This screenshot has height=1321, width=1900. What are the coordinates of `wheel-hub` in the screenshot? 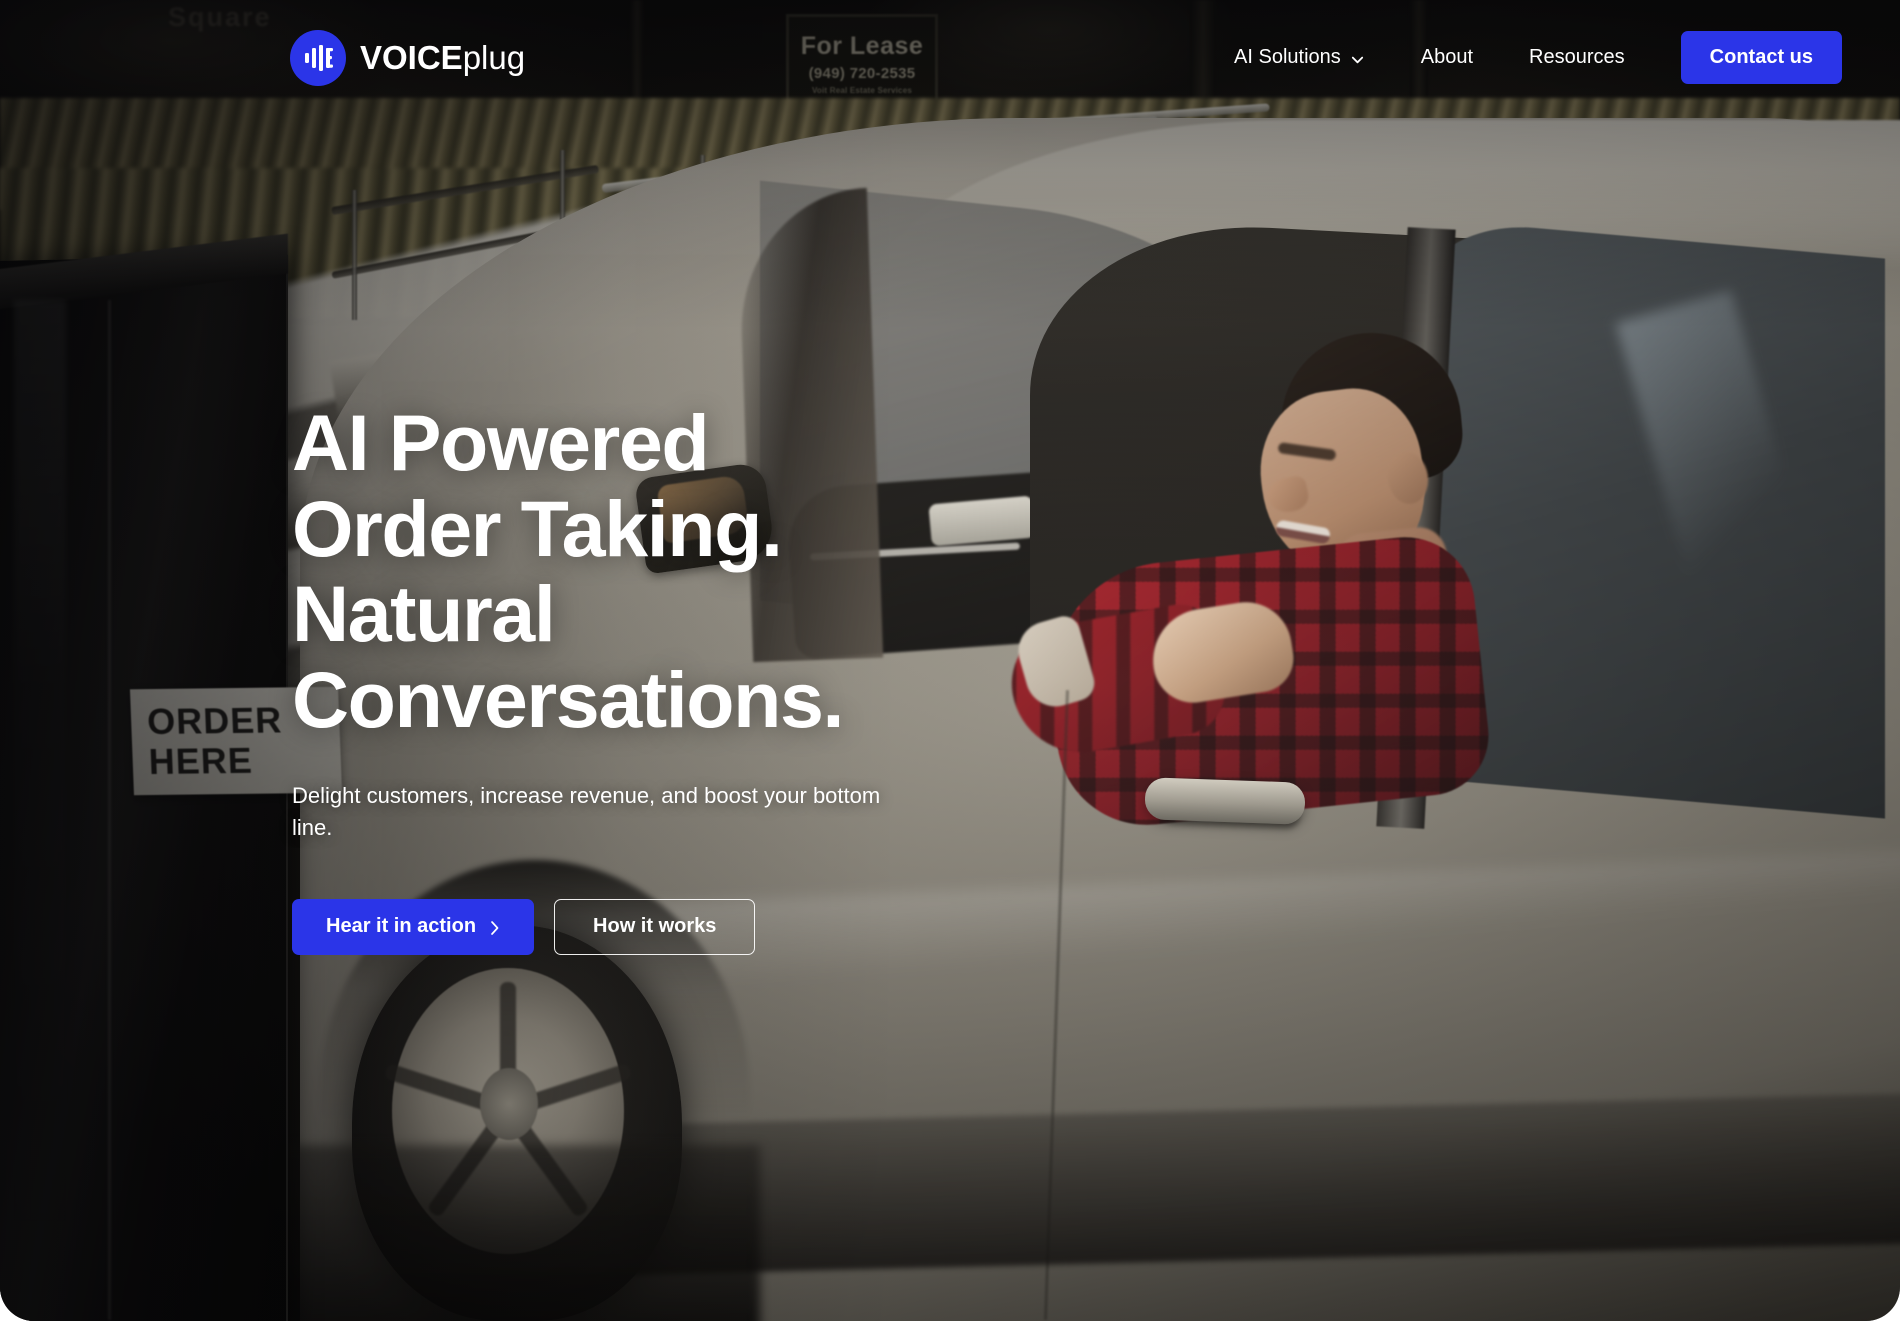 It's located at (509, 1104).